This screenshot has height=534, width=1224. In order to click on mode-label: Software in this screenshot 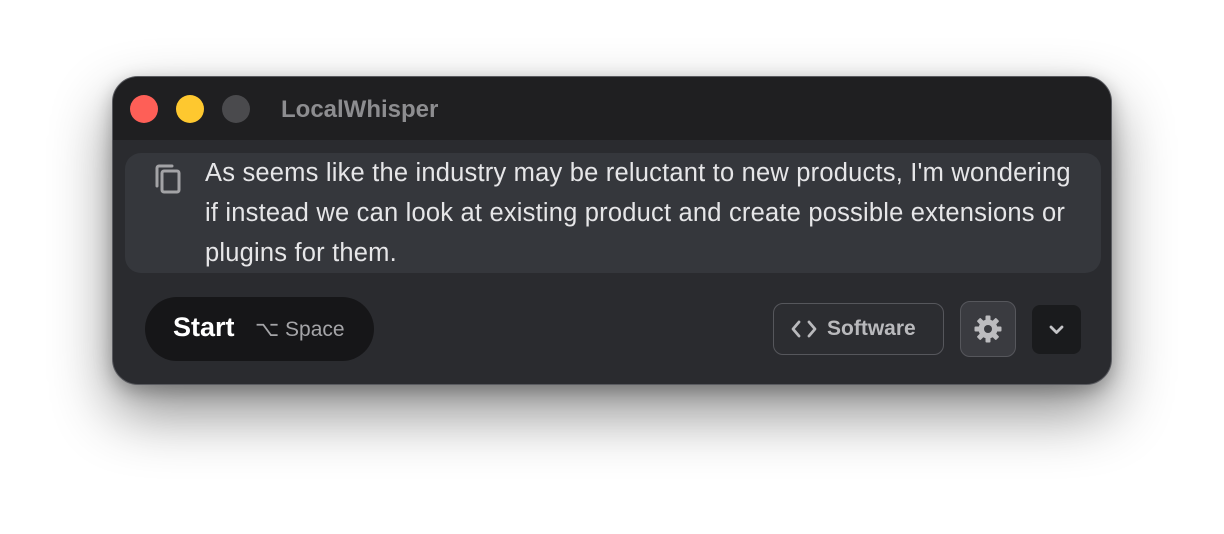, I will do `click(871, 328)`.